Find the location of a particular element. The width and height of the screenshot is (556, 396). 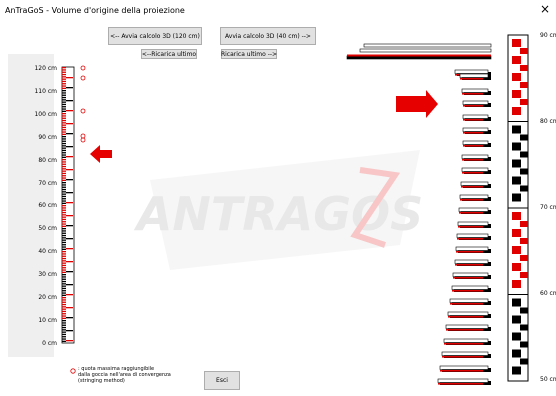

left-pointer-arrow is located at coordinates (101, 154).